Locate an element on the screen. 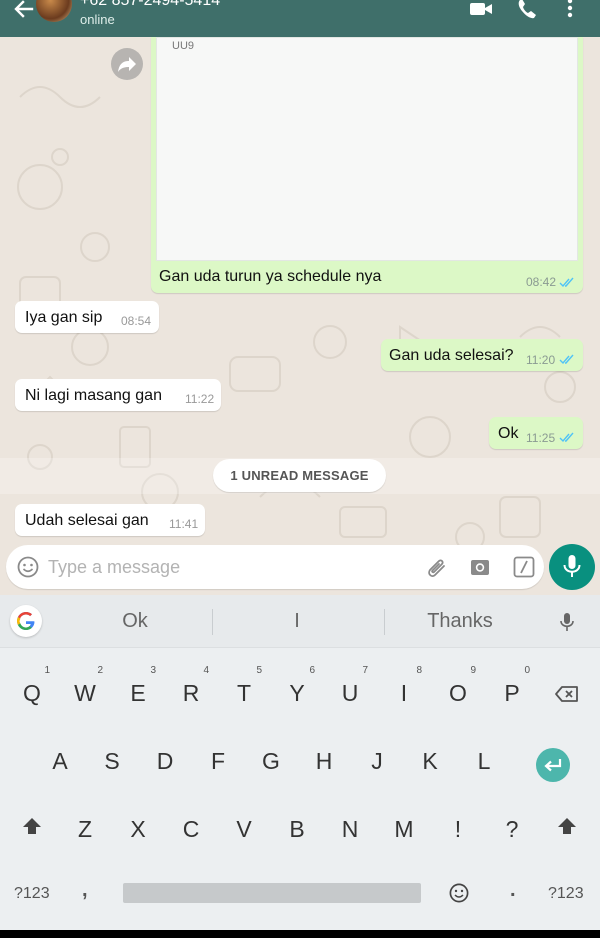 The height and width of the screenshot is (938, 600). message-input is located at coordinates (228, 567).